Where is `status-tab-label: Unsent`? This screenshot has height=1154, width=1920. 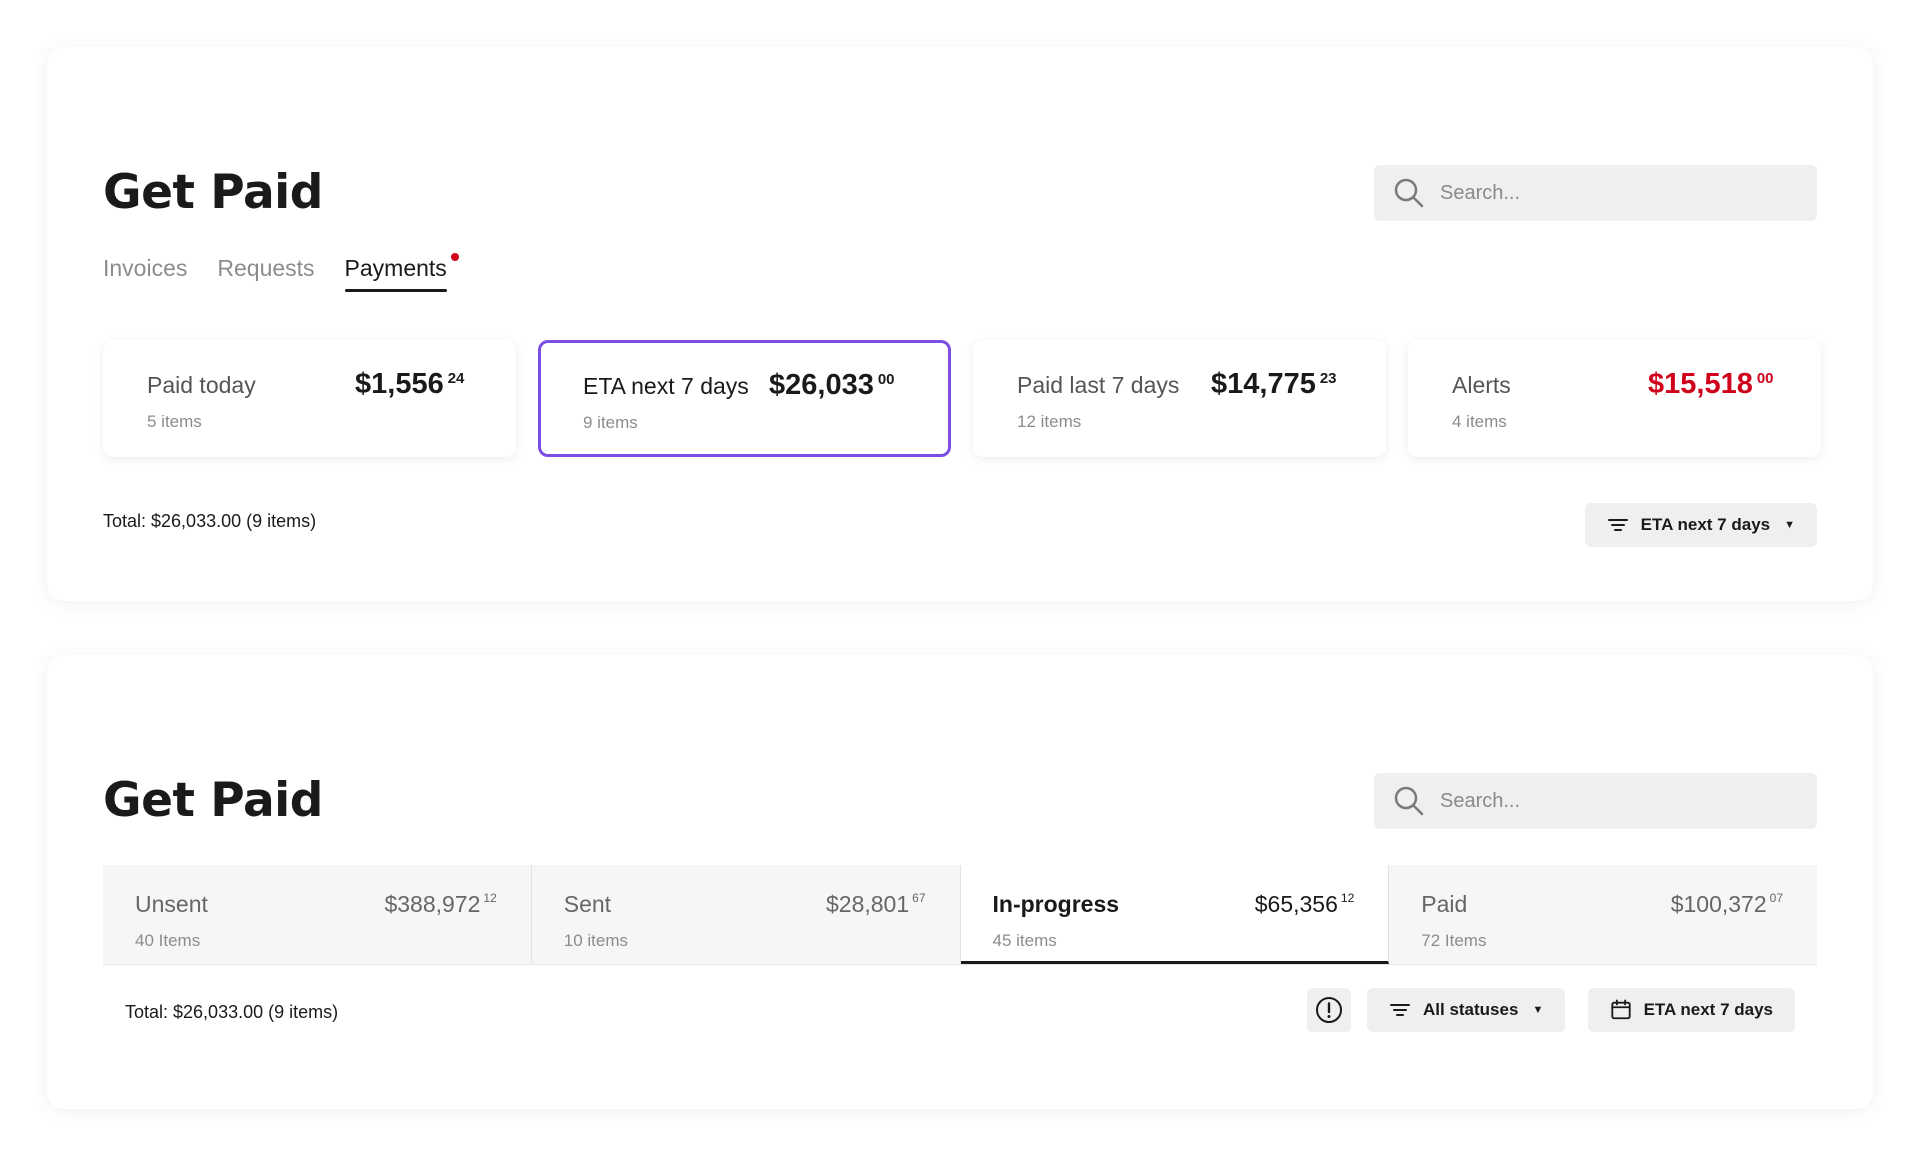 status-tab-label: Unsent is located at coordinates (171, 904).